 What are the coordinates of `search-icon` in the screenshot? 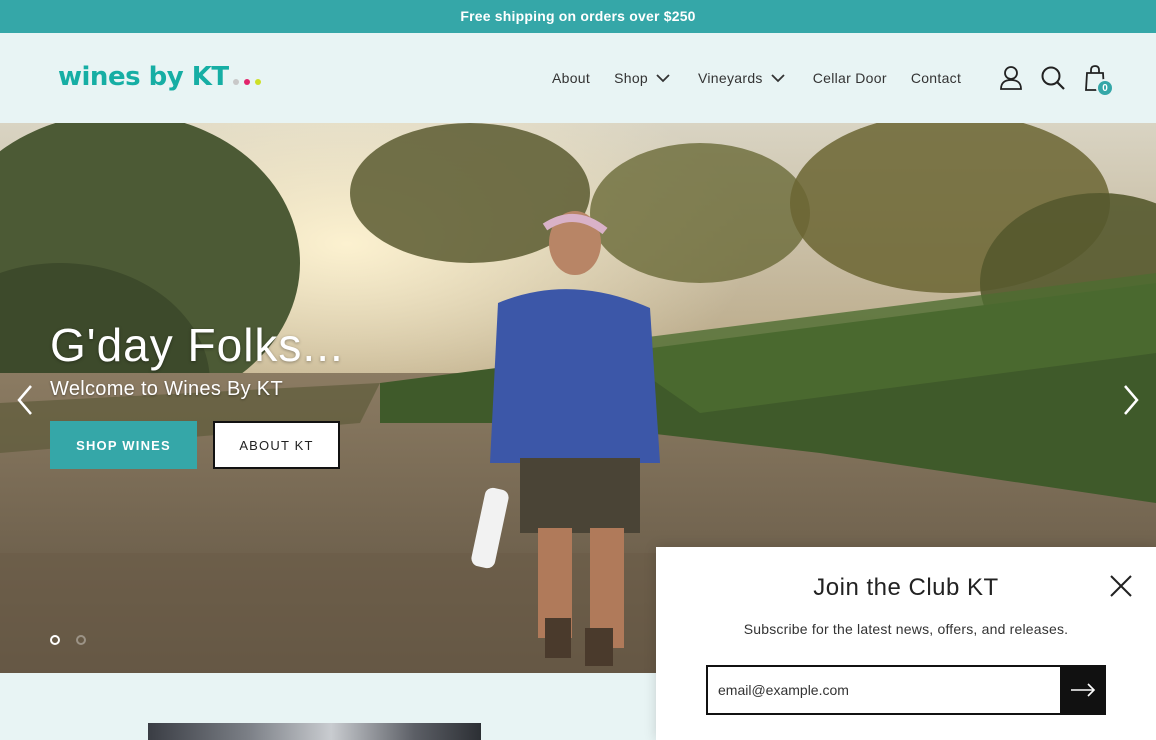 It's located at (1053, 78).